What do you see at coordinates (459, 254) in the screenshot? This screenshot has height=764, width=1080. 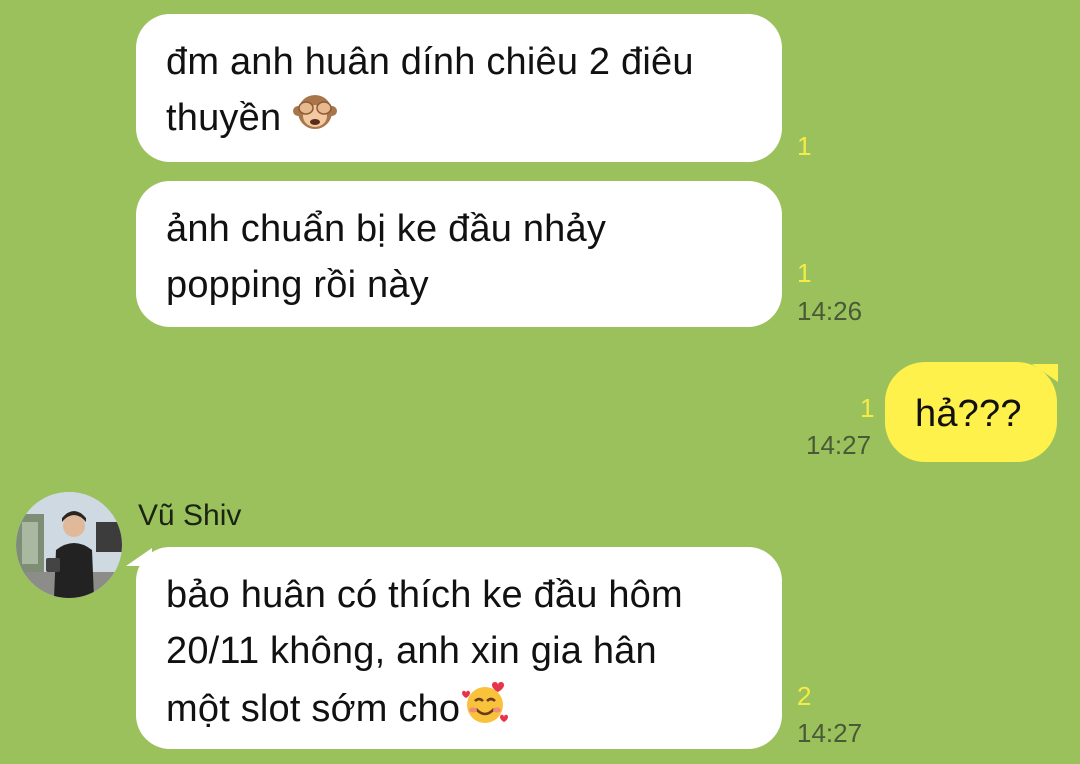 I see `message-bubble-2: ảnh chuẩn bị ke đầu nhảy popping rồi này` at bounding box center [459, 254].